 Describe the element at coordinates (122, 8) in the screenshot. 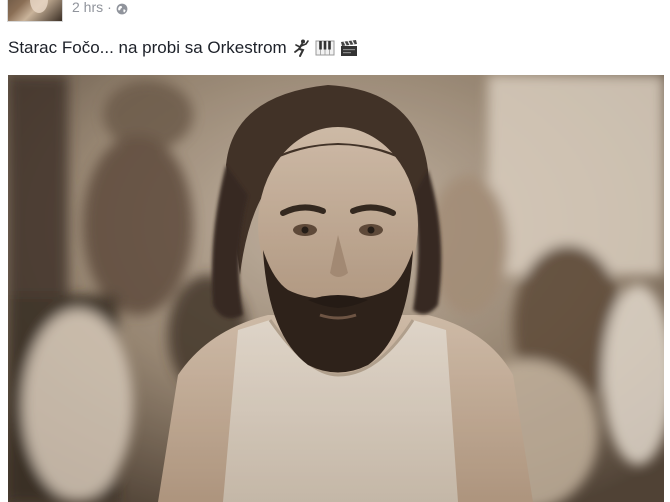

I see `globe-icon` at that location.